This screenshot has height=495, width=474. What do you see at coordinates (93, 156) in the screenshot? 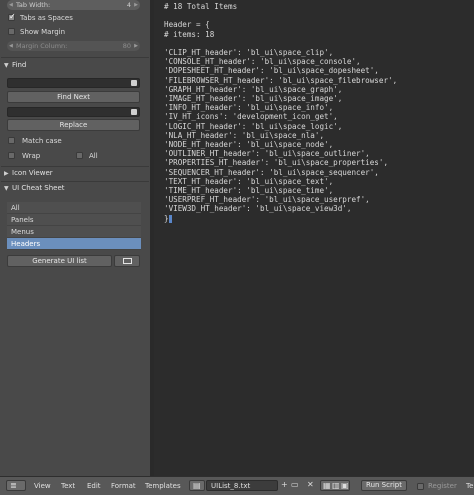
I see `all-label: All` at bounding box center [93, 156].